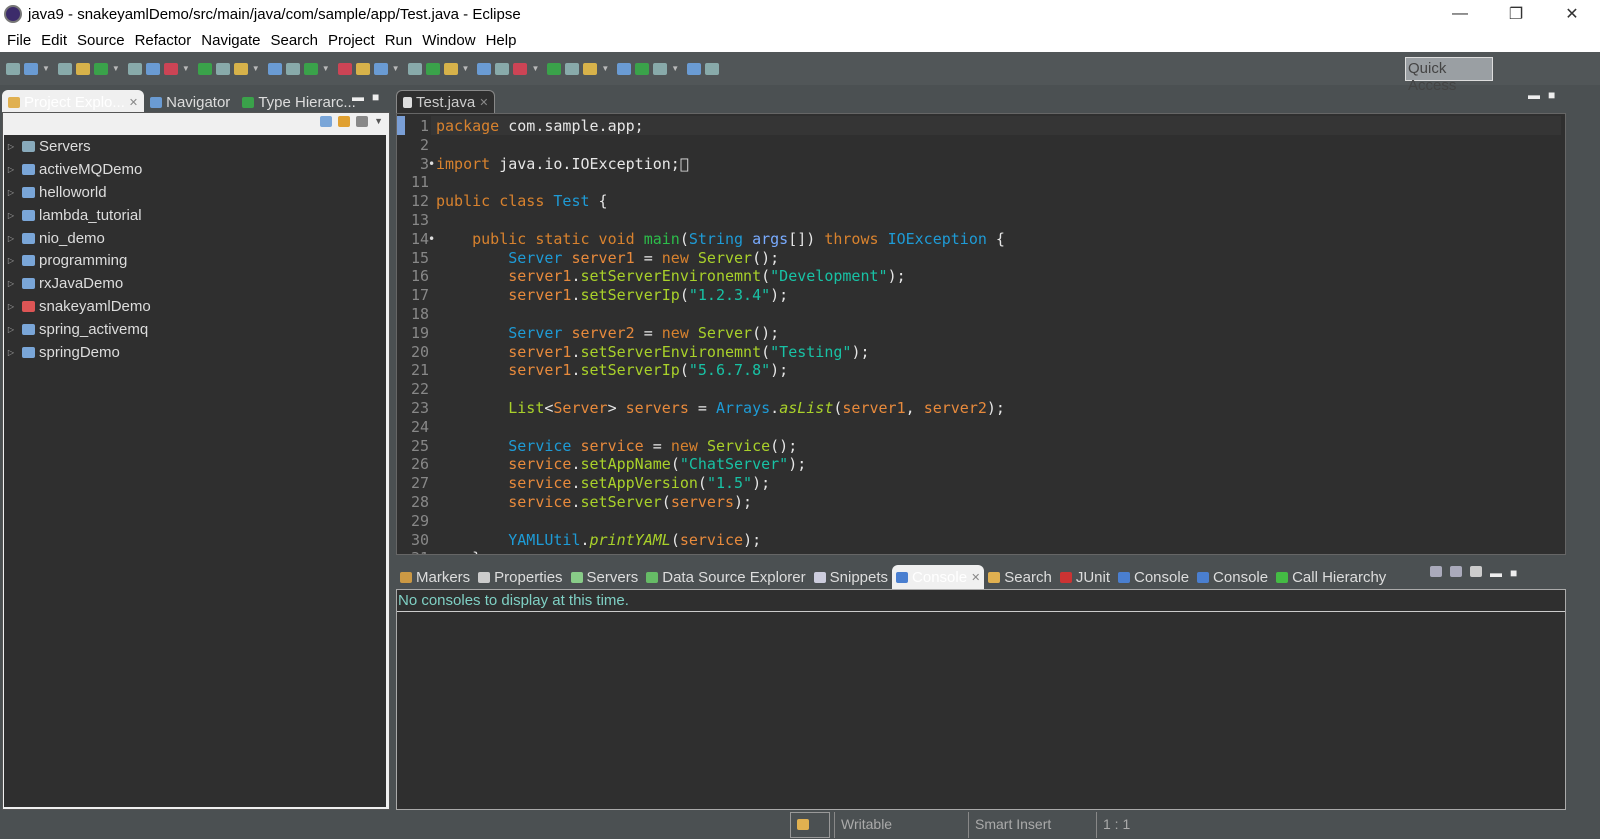 The height and width of the screenshot is (839, 1600). I want to click on tree-item-project: ▷ lambda_tutorial, so click(195, 215).